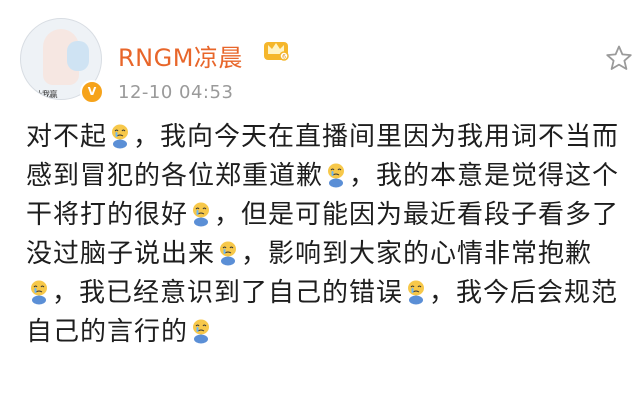 This screenshot has width=640, height=404. I want to click on svg-text: 6, so click(284, 57).